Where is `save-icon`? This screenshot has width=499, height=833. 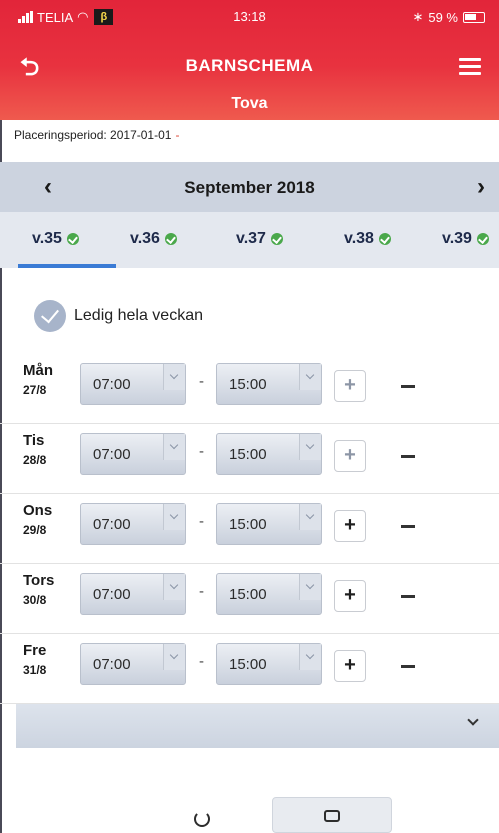
save-icon is located at coordinates (332, 816).